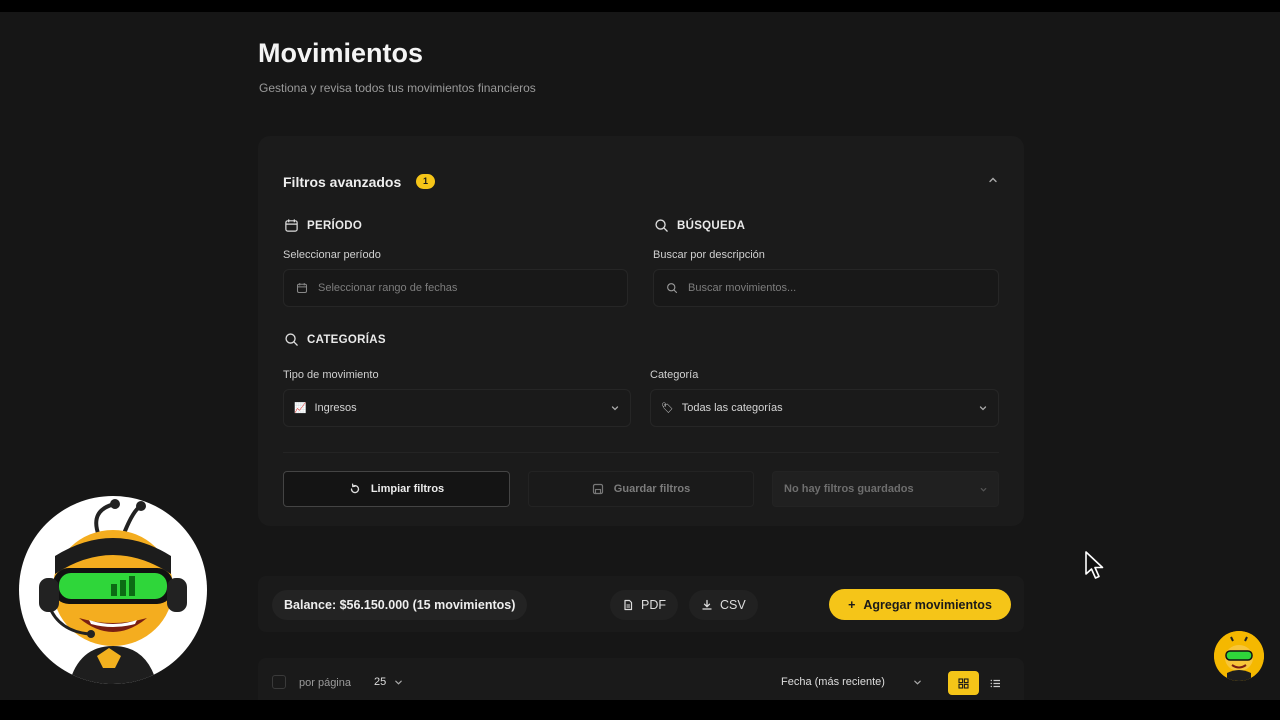 This screenshot has width=1280, height=720. I want to click on clear-filters-button: Limpiar filtros, so click(396, 489).